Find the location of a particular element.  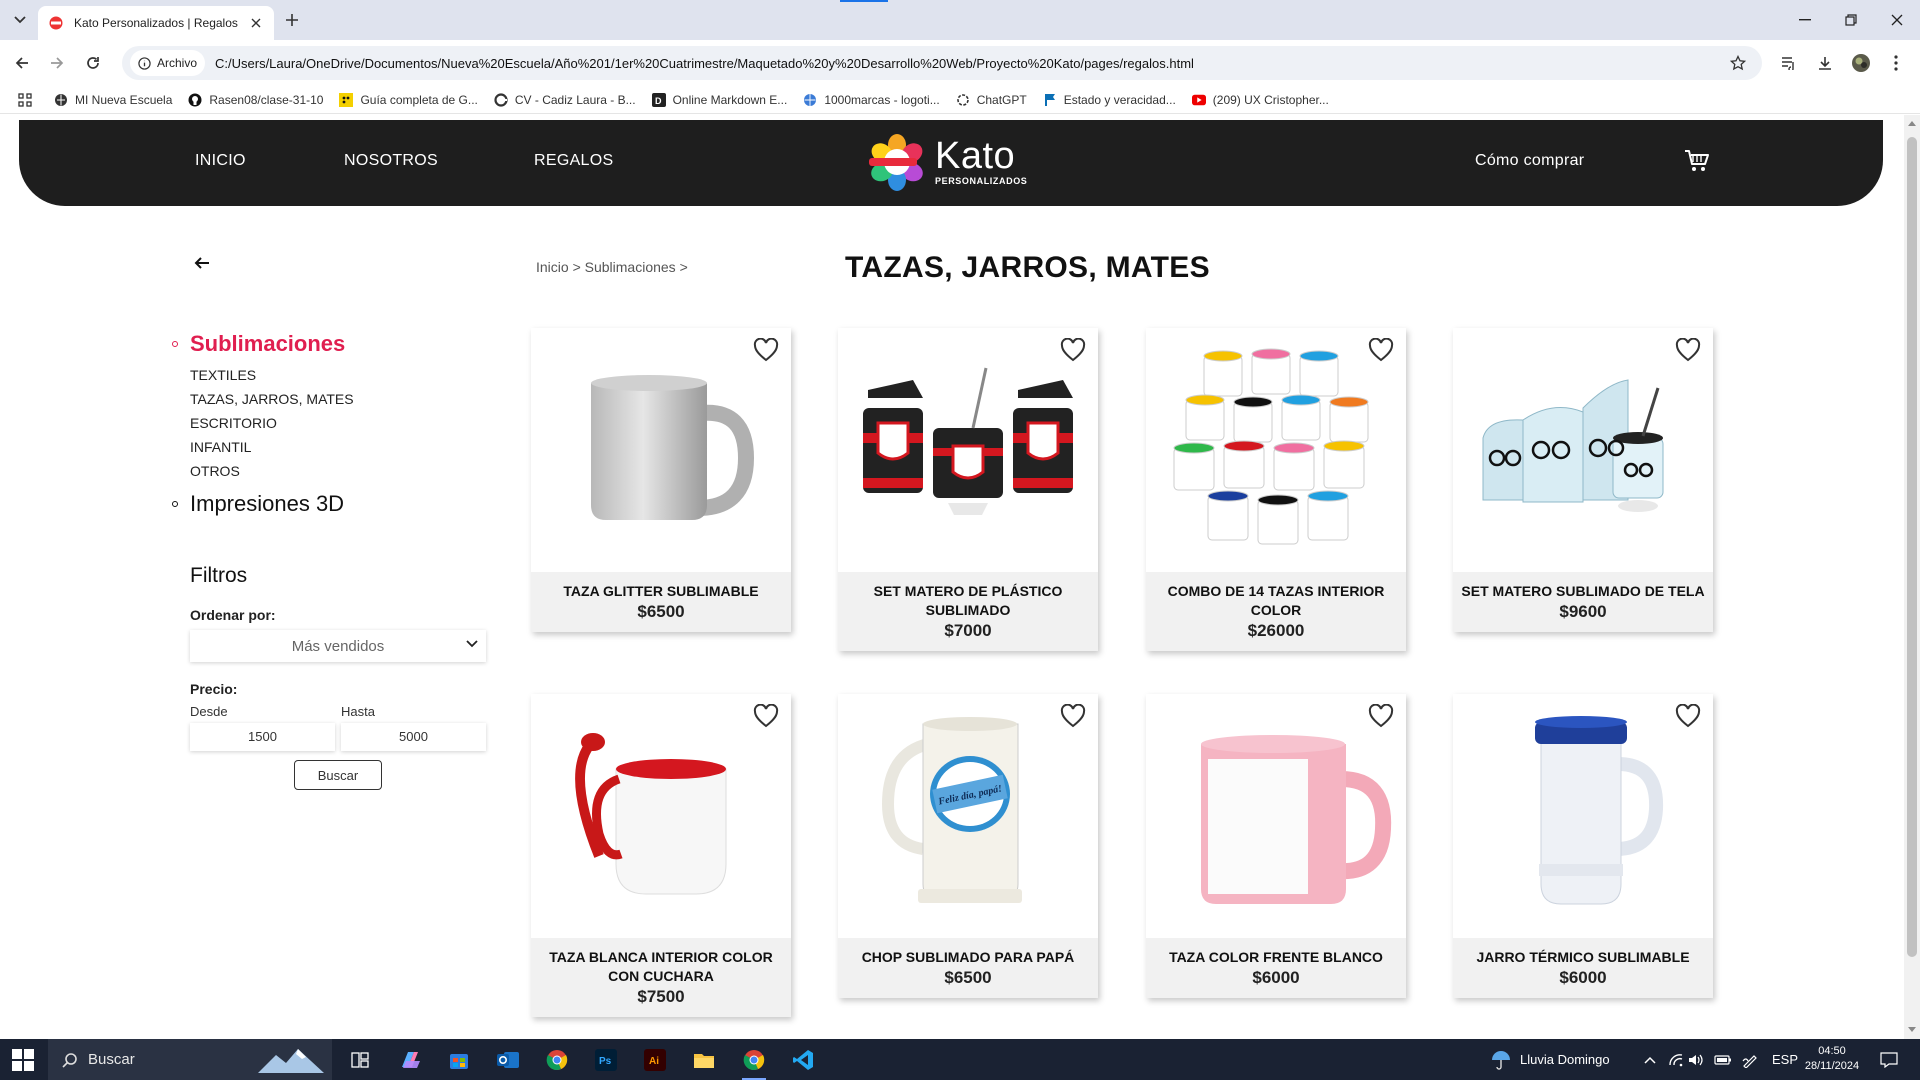

profile-avatar is located at coordinates (1861, 63).